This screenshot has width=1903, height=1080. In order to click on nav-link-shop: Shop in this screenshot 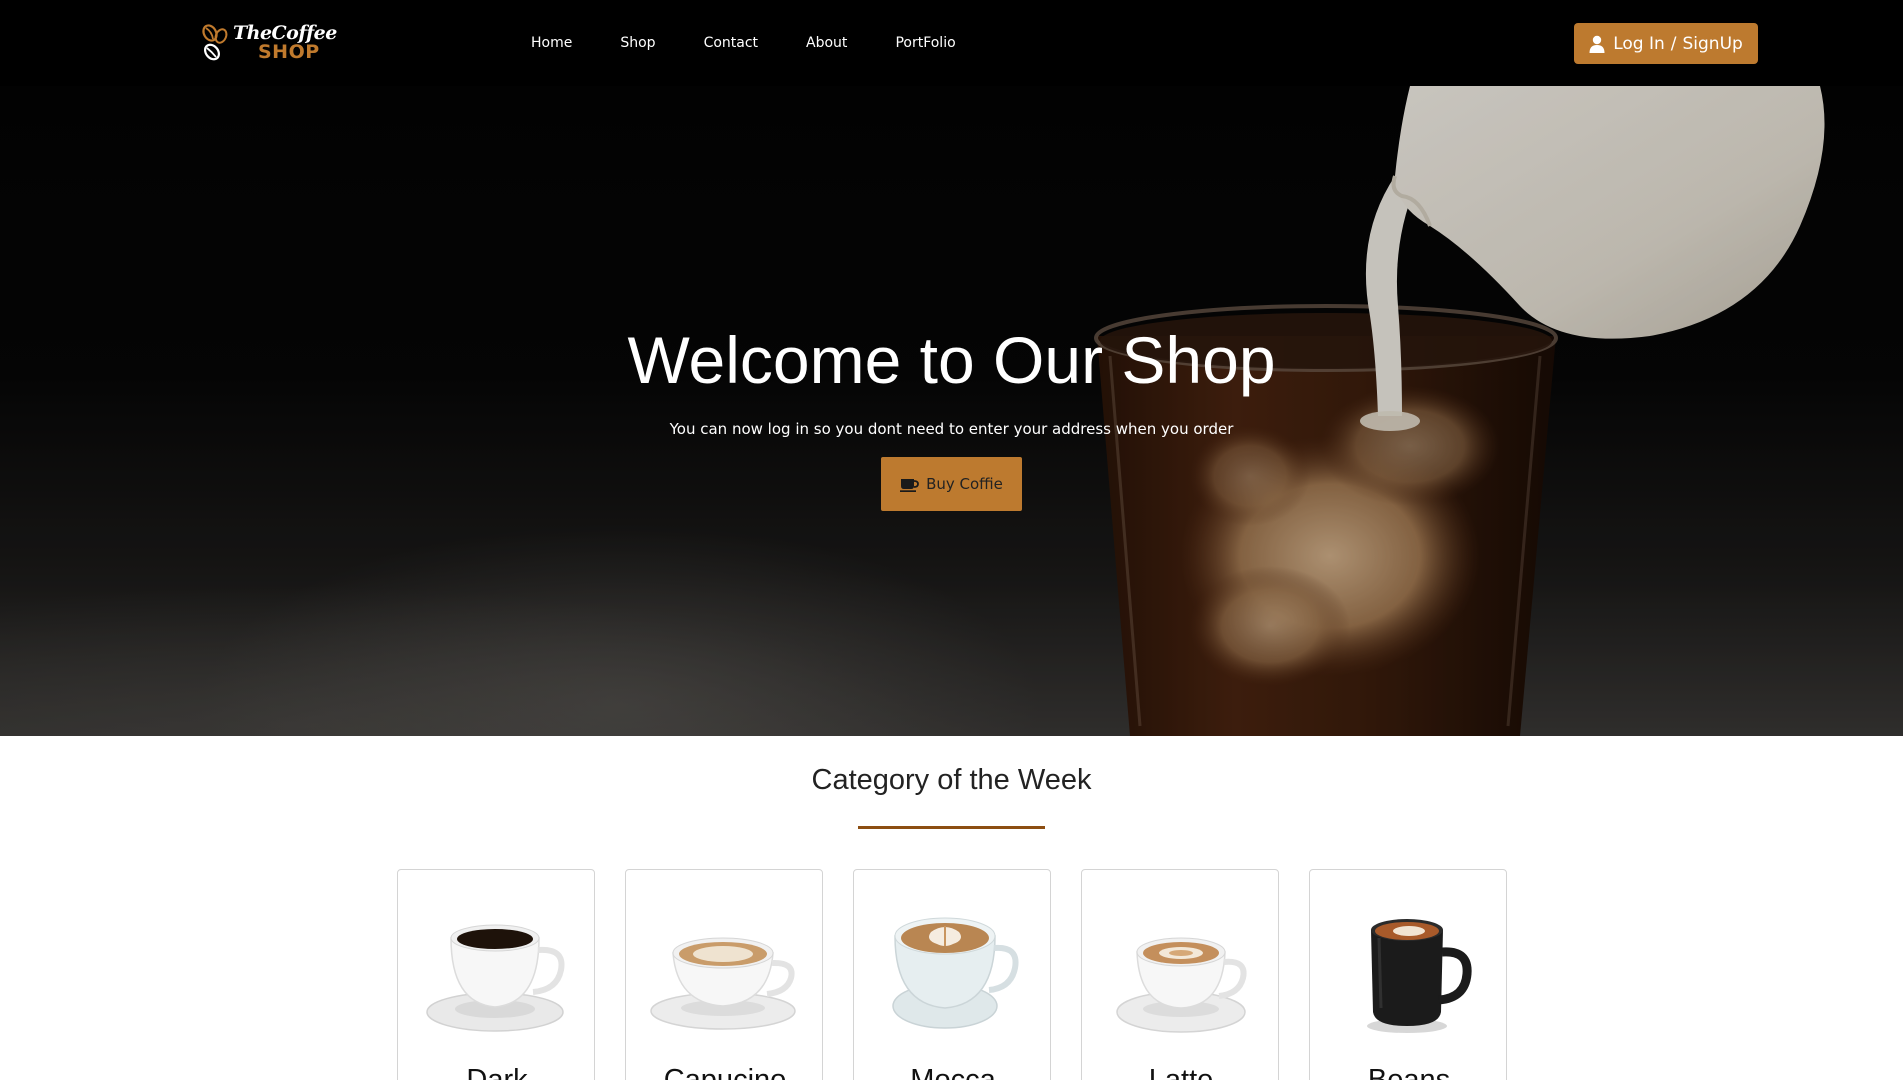, I will do `click(637, 43)`.